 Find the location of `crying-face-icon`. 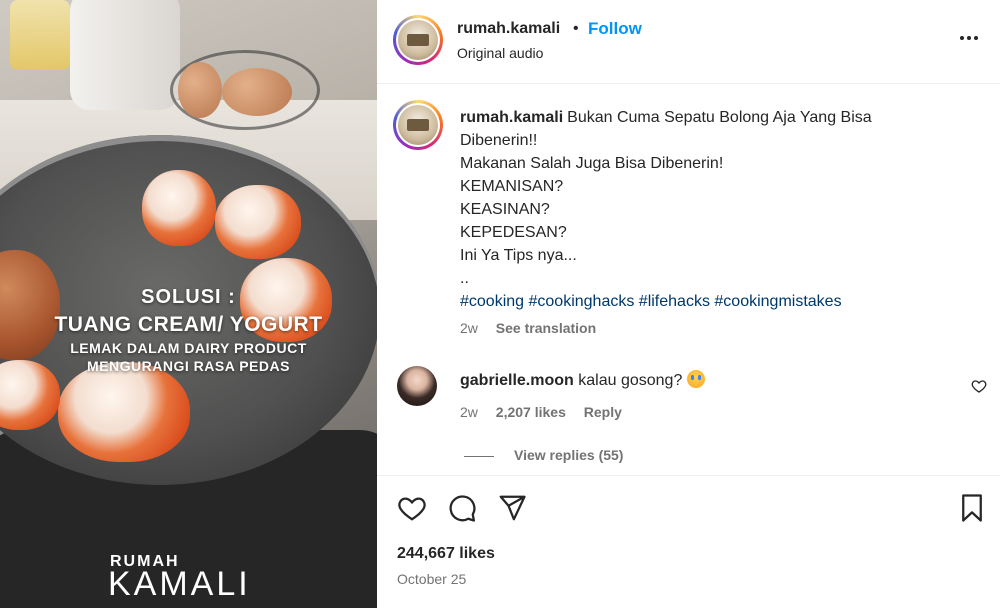

crying-face-icon is located at coordinates (695, 379).